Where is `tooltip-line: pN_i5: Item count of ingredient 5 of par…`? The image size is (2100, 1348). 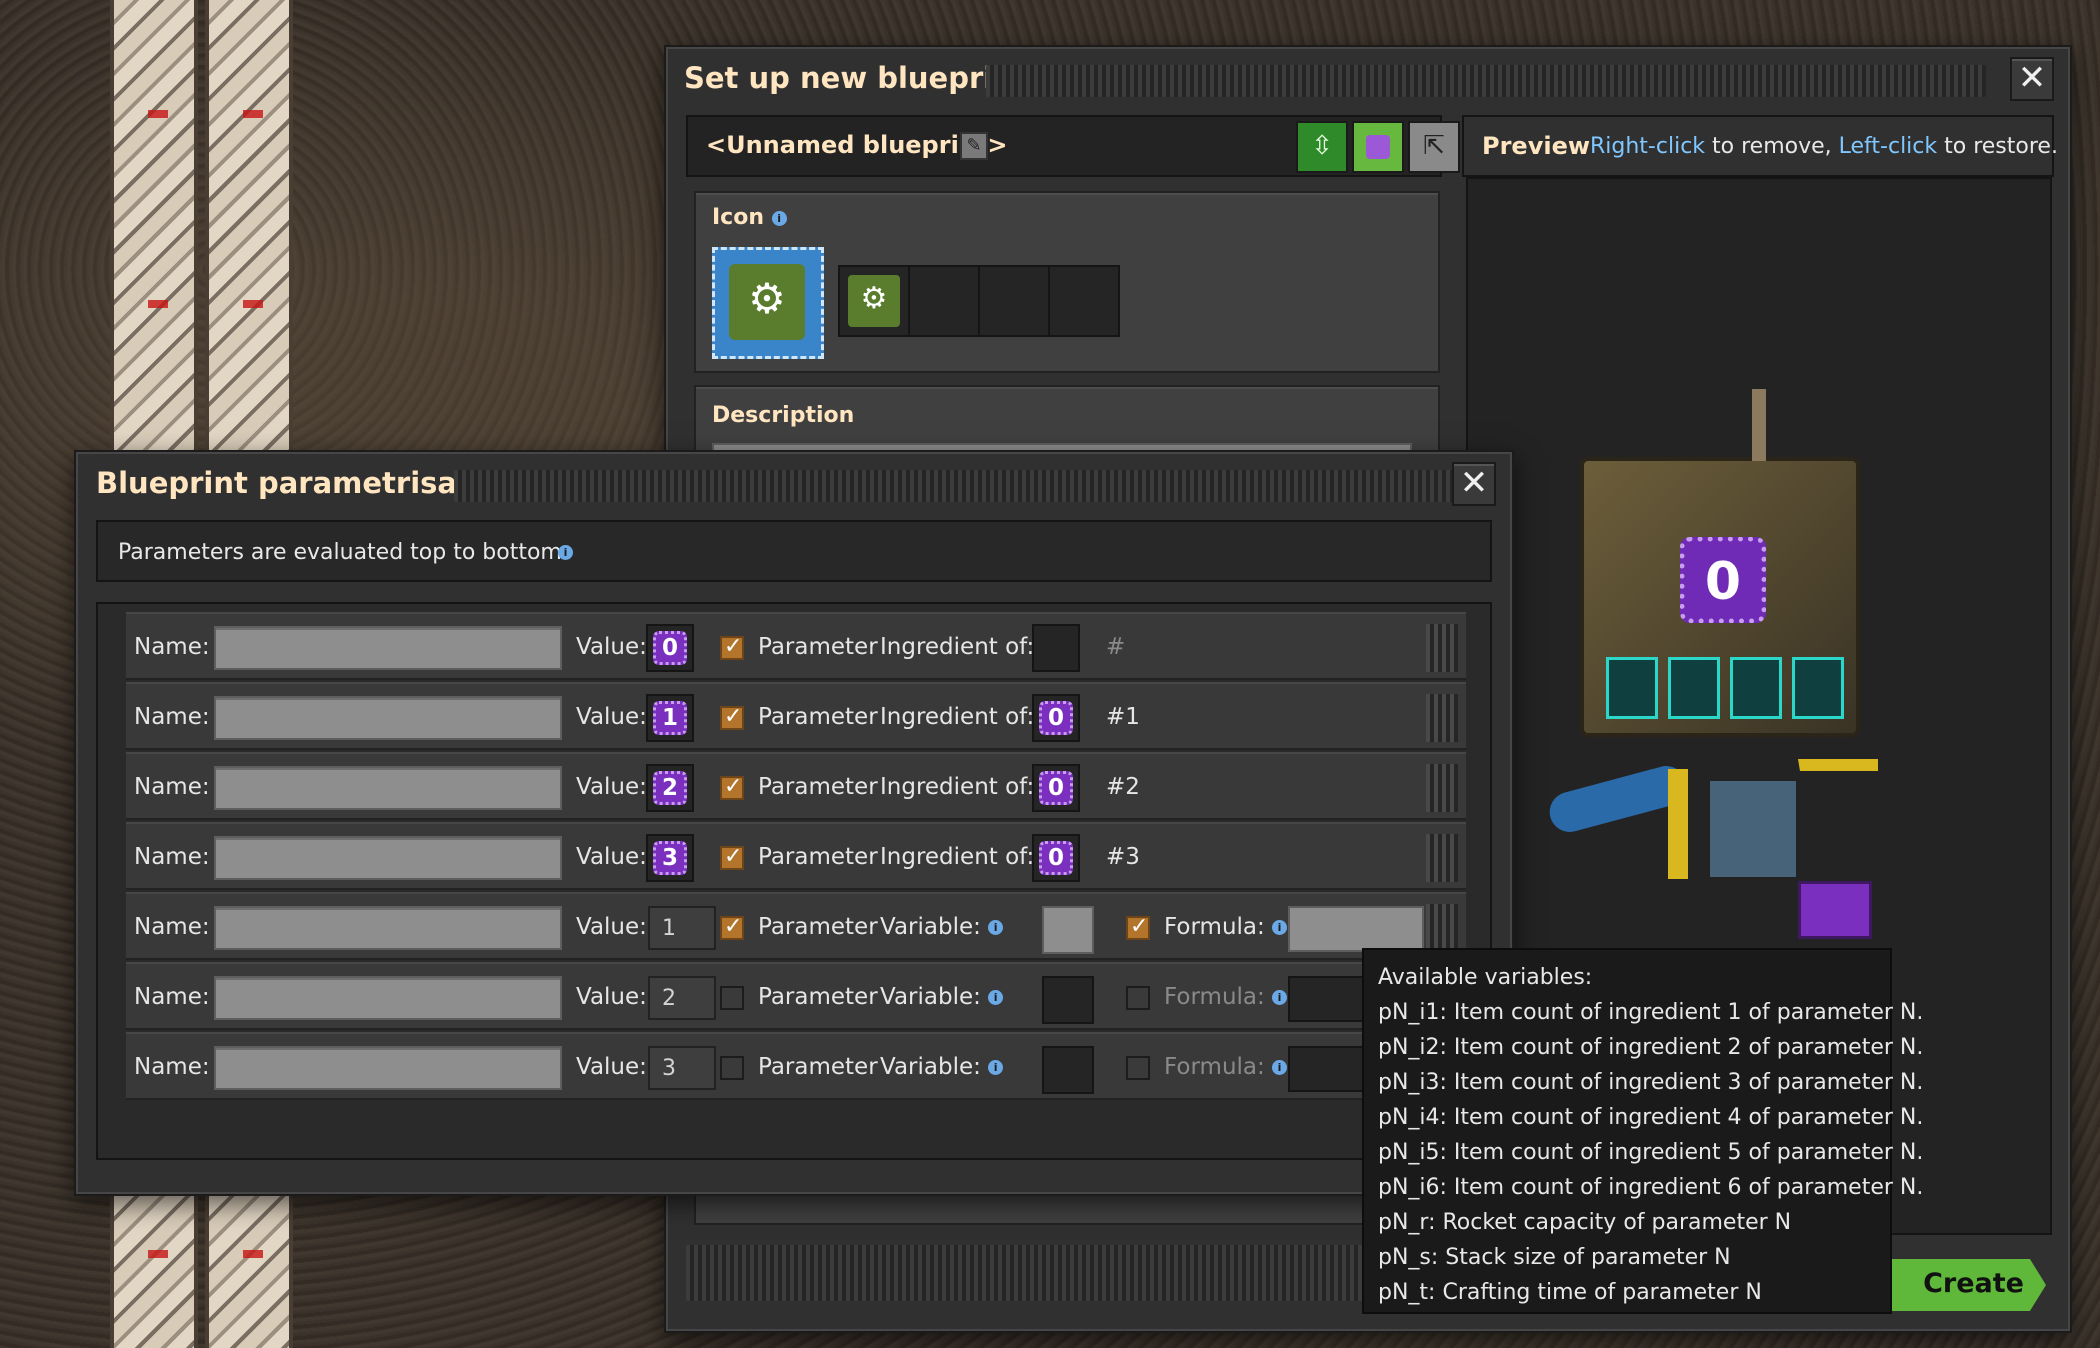
tooltip-line: pN_i5: Item count of ingredient 5 of par… is located at coordinates (1651, 1152).